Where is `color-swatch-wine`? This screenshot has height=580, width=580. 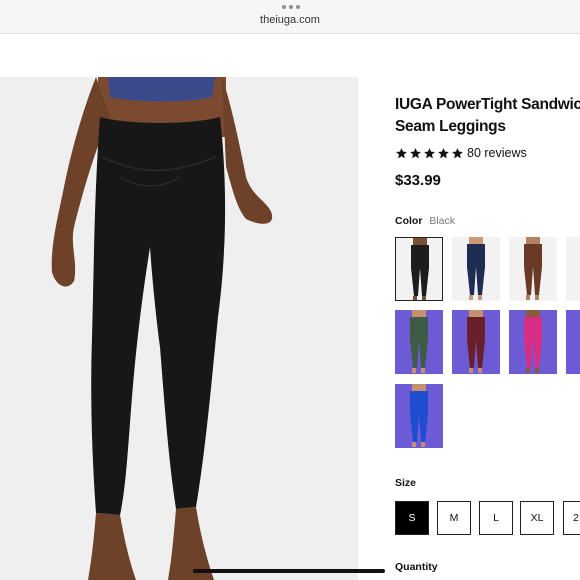 color-swatch-wine is located at coordinates (476, 342).